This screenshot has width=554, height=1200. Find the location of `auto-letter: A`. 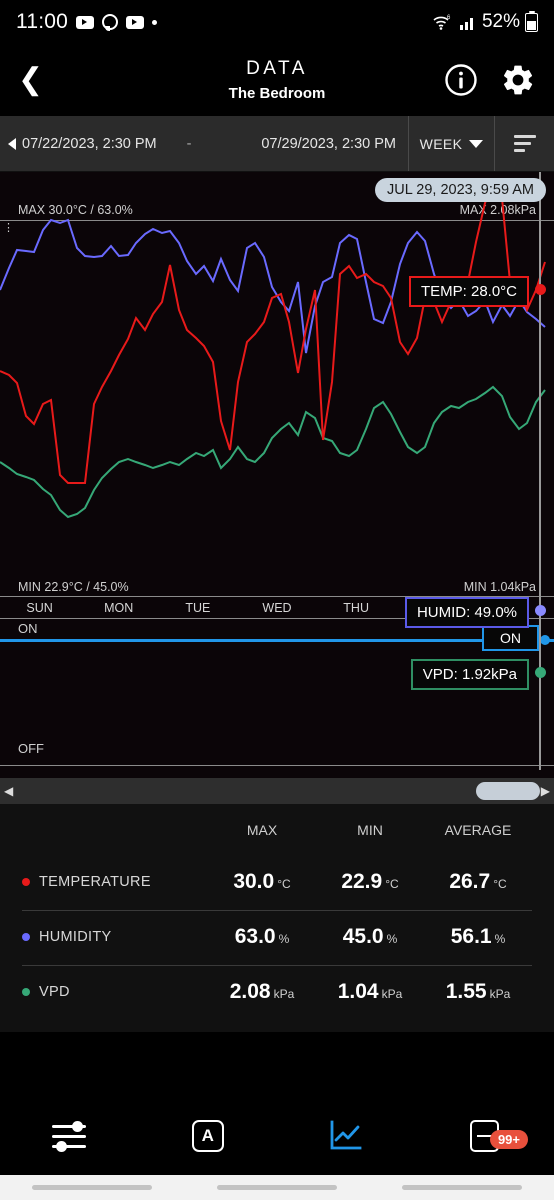

auto-letter: A is located at coordinates (207, 1135).